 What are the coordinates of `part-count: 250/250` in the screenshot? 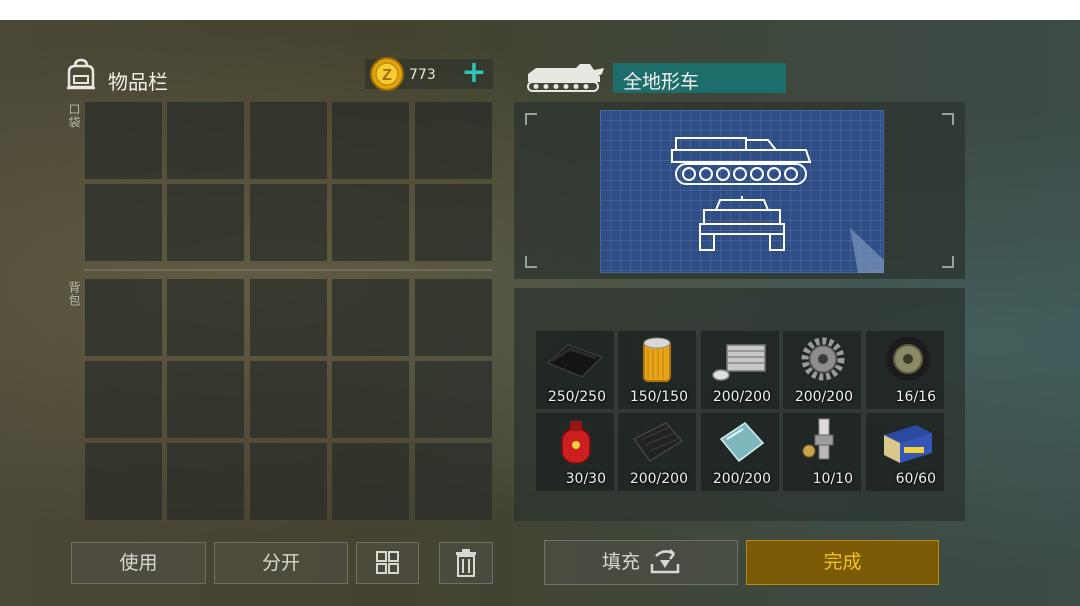 It's located at (576, 397).